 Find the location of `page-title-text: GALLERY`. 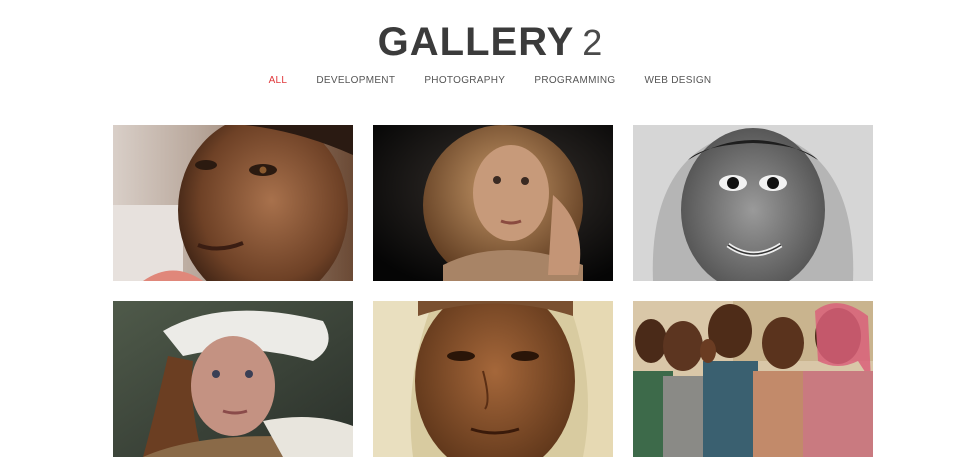

page-title-text: GALLERY is located at coordinates (476, 42).